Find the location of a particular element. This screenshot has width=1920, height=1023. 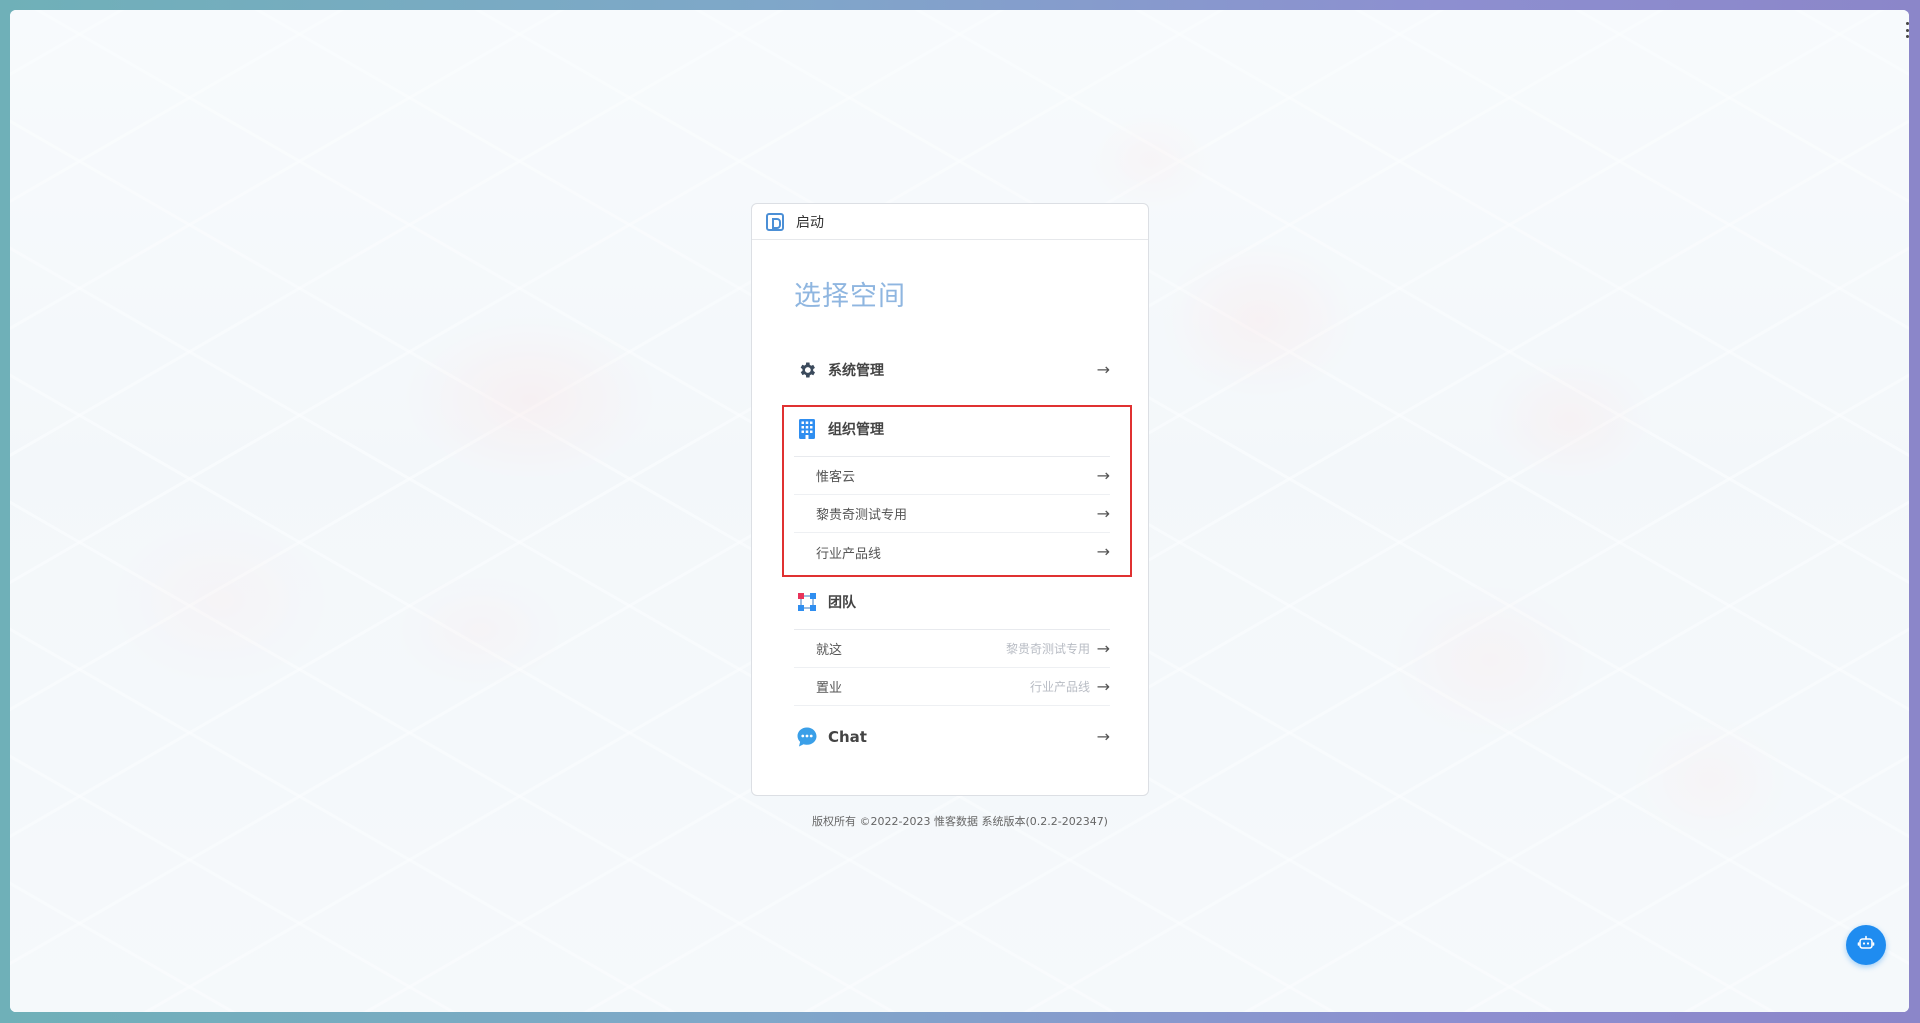

window-menu-dots-icon is located at coordinates (1907, 30).